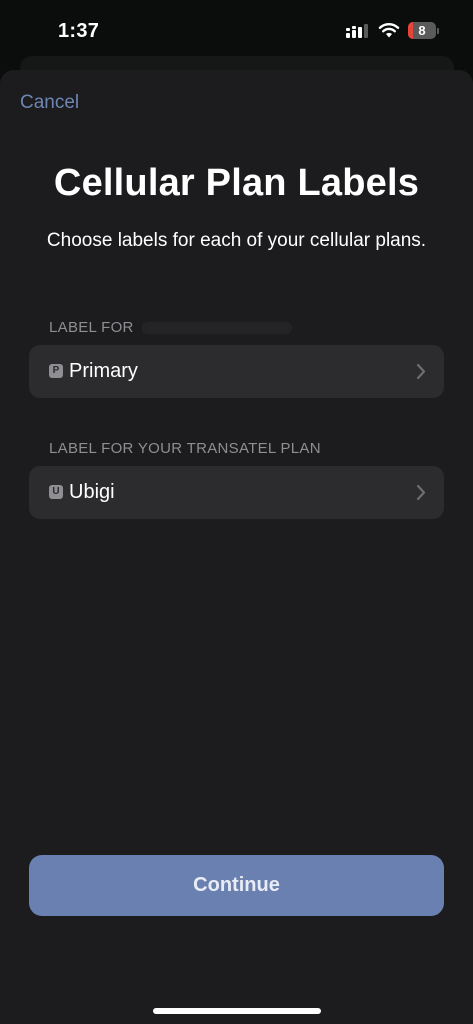  I want to click on plan-badge-icon: P, so click(56, 371).